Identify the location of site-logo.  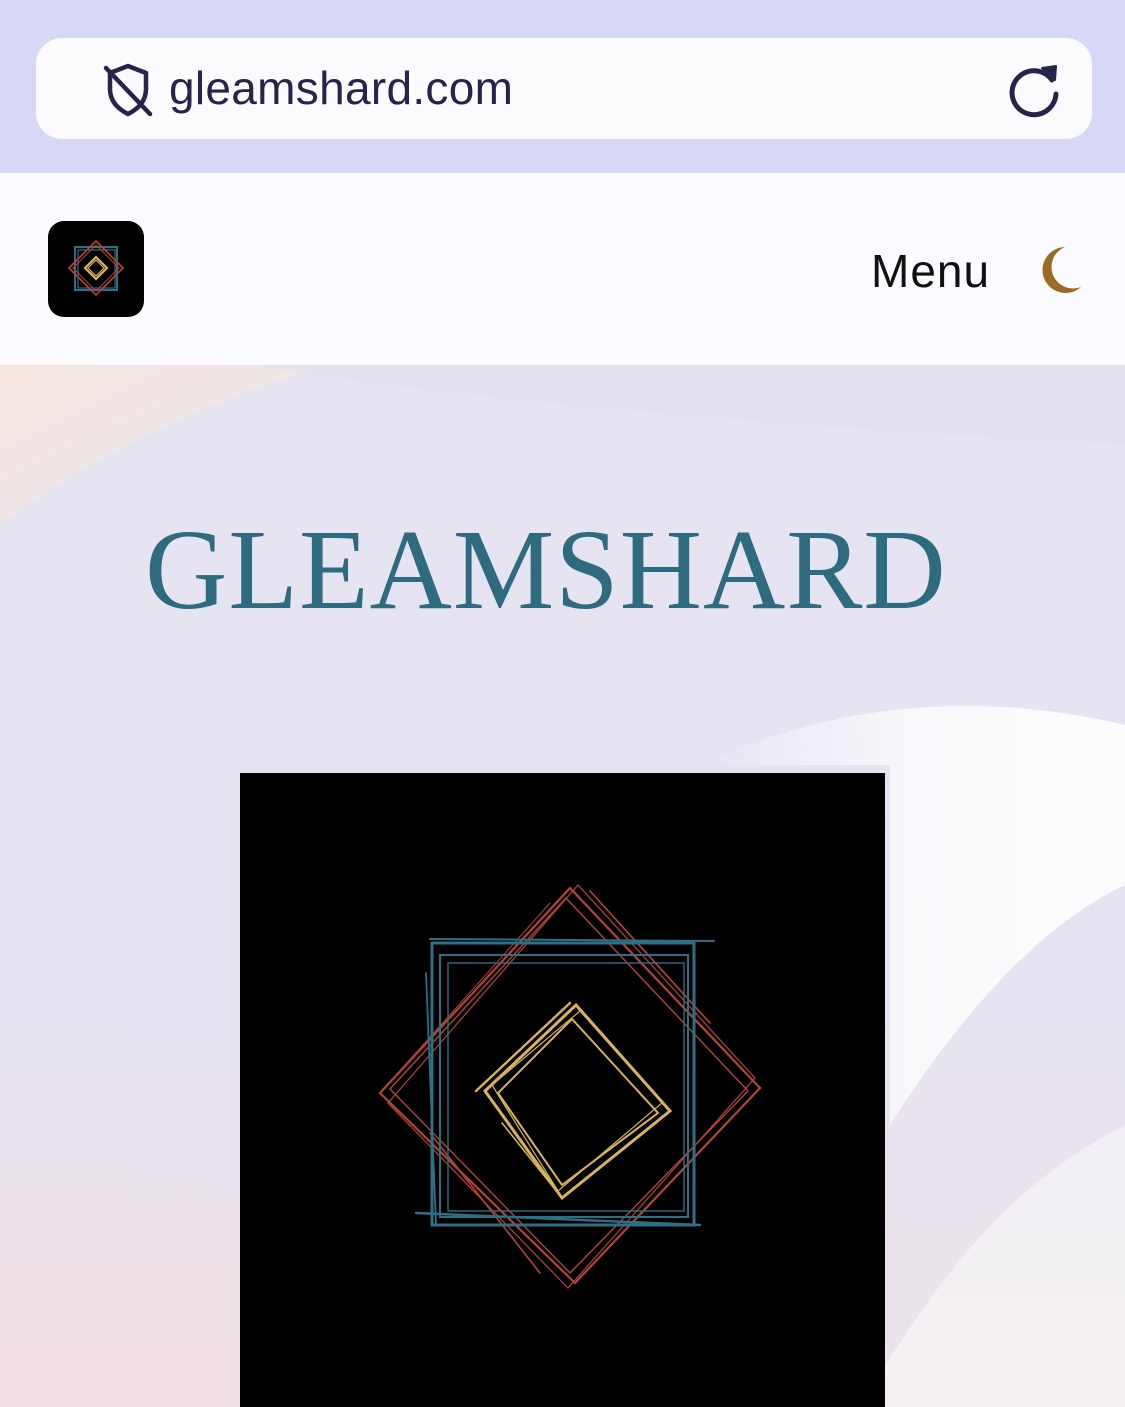
(96, 269).